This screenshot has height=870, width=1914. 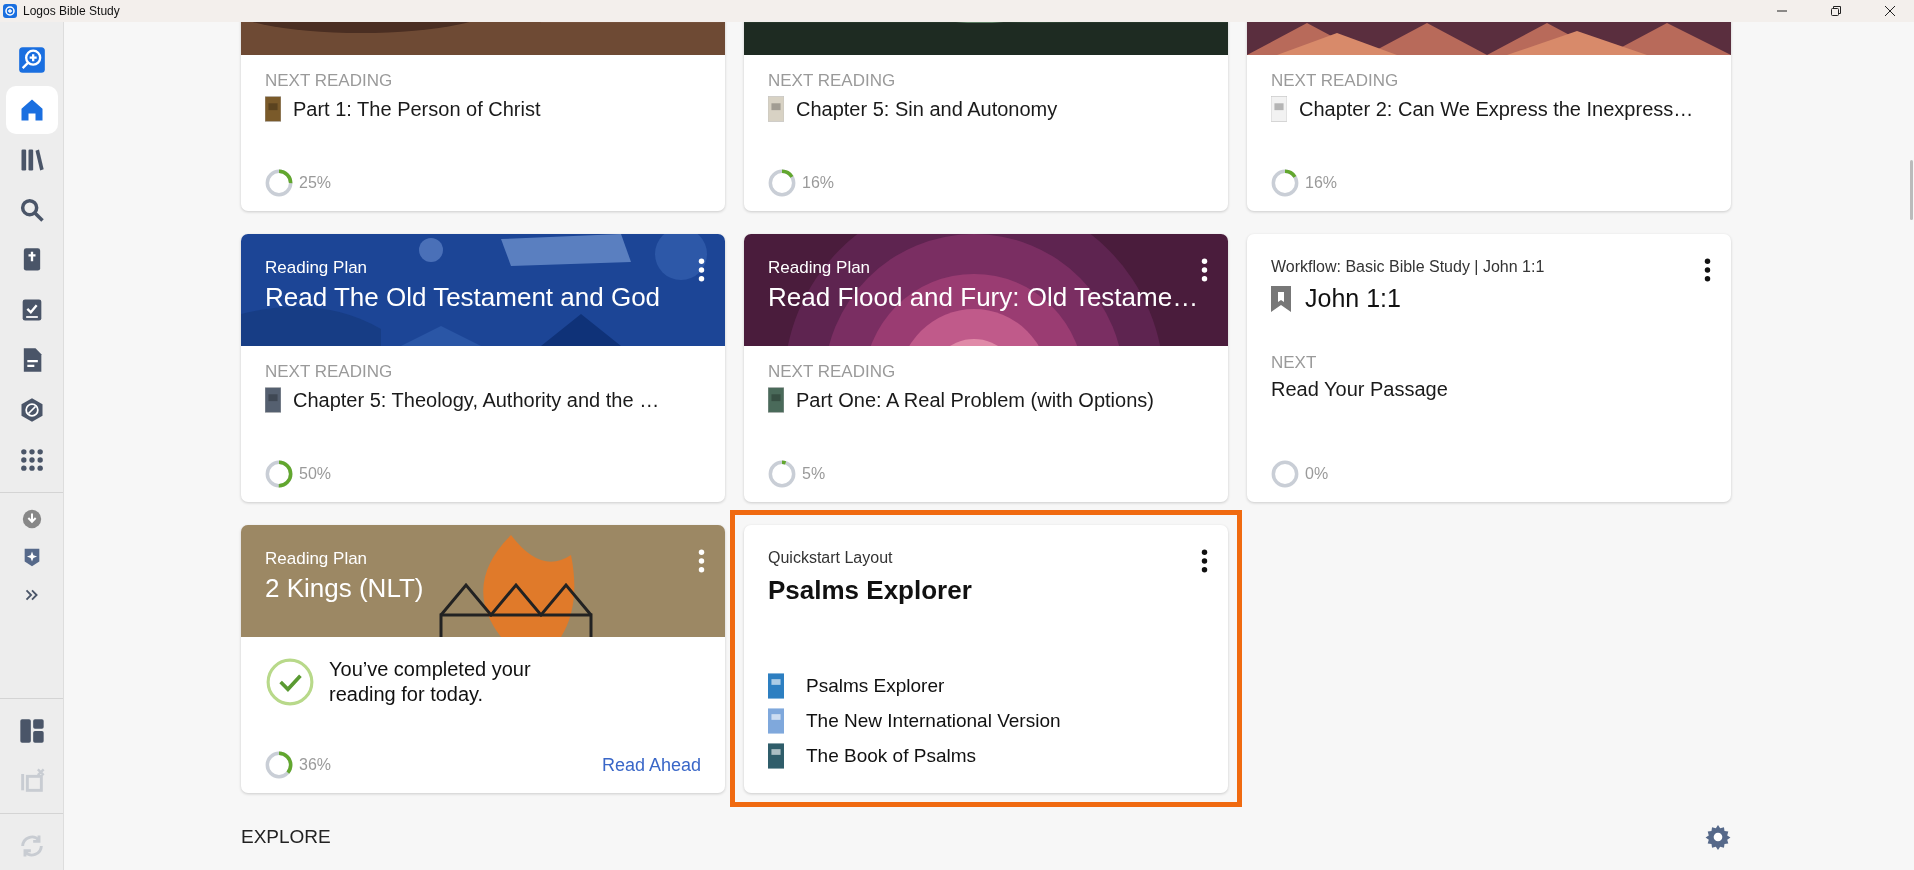 I want to click on layout-card: Quickstart Layout Psalms Explorer Psalms Explorer The New International Version The Book of Psalms, so click(x=986, y=659).